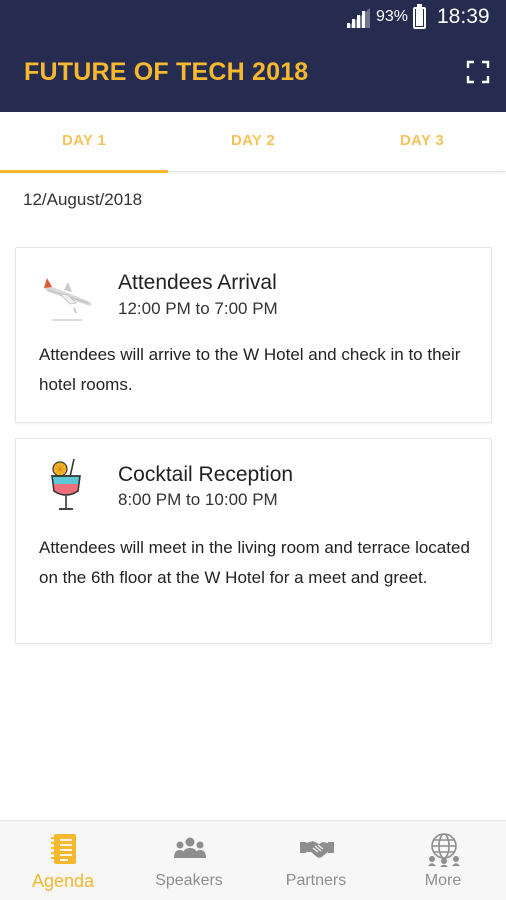  I want to click on nav-label: Partners, so click(316, 880).